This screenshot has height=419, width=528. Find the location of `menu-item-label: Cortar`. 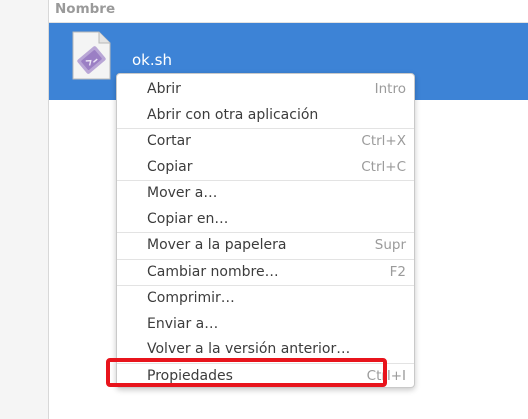

menu-item-label: Cortar is located at coordinates (169, 141).